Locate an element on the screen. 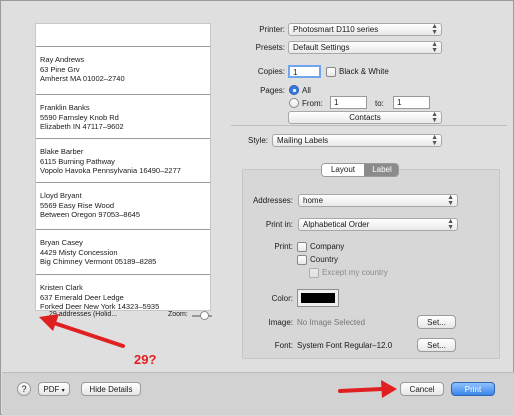  annotation-text: 29? is located at coordinates (145, 359).